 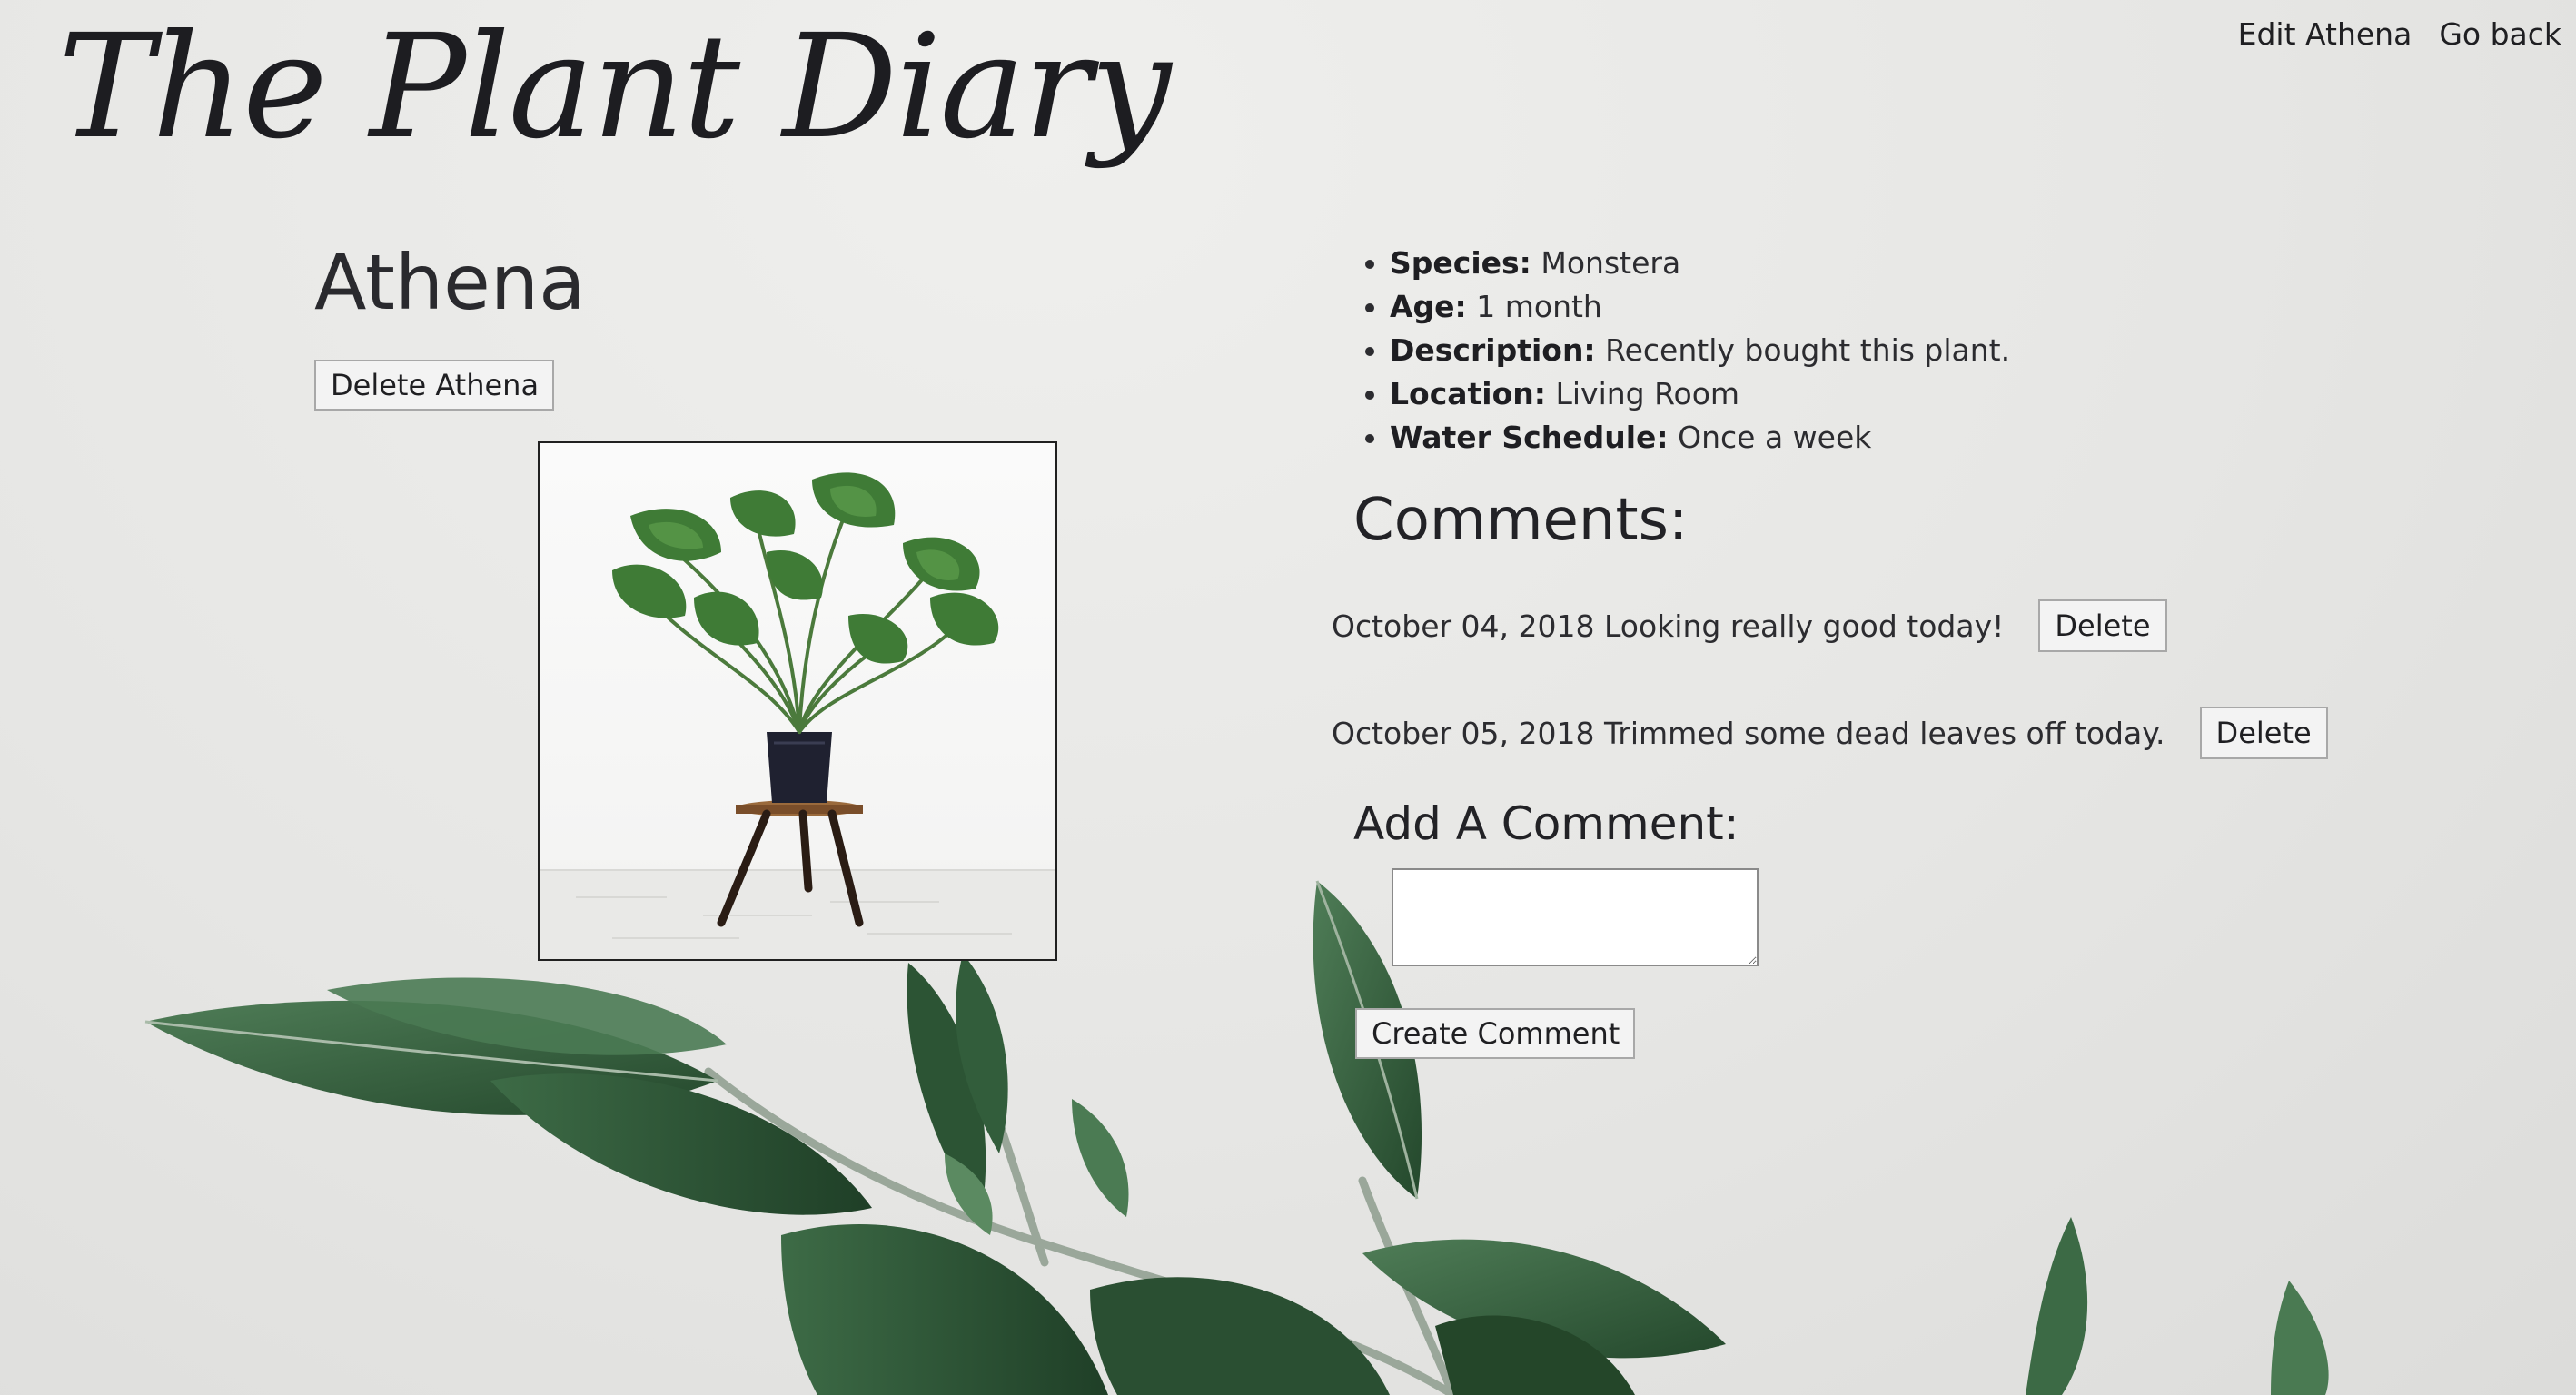 I want to click on create-comment-button: Create Comment, so click(x=1495, y=1033).